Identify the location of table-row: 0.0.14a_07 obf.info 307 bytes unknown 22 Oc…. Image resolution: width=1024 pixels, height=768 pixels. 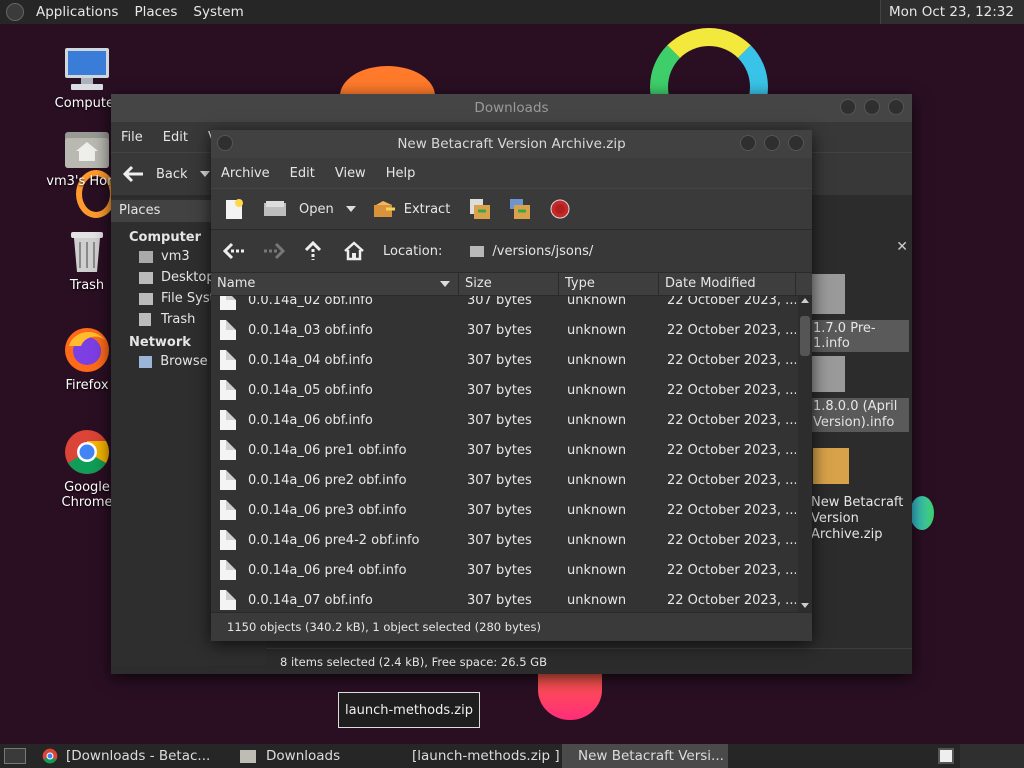
(503, 598).